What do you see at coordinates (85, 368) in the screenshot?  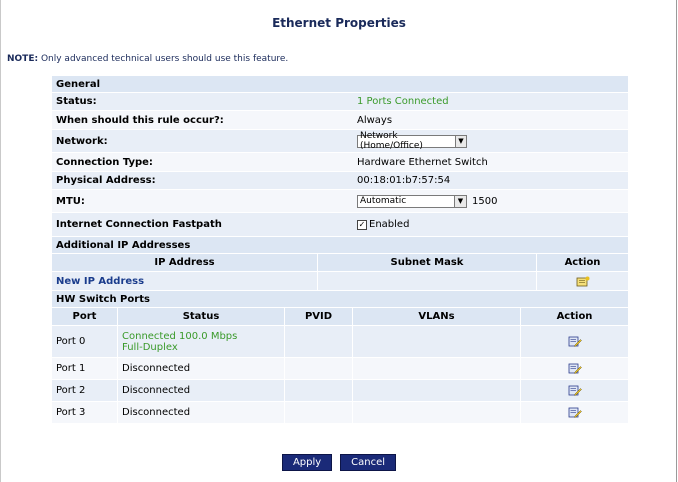 I see `port-name: Port 1` at bounding box center [85, 368].